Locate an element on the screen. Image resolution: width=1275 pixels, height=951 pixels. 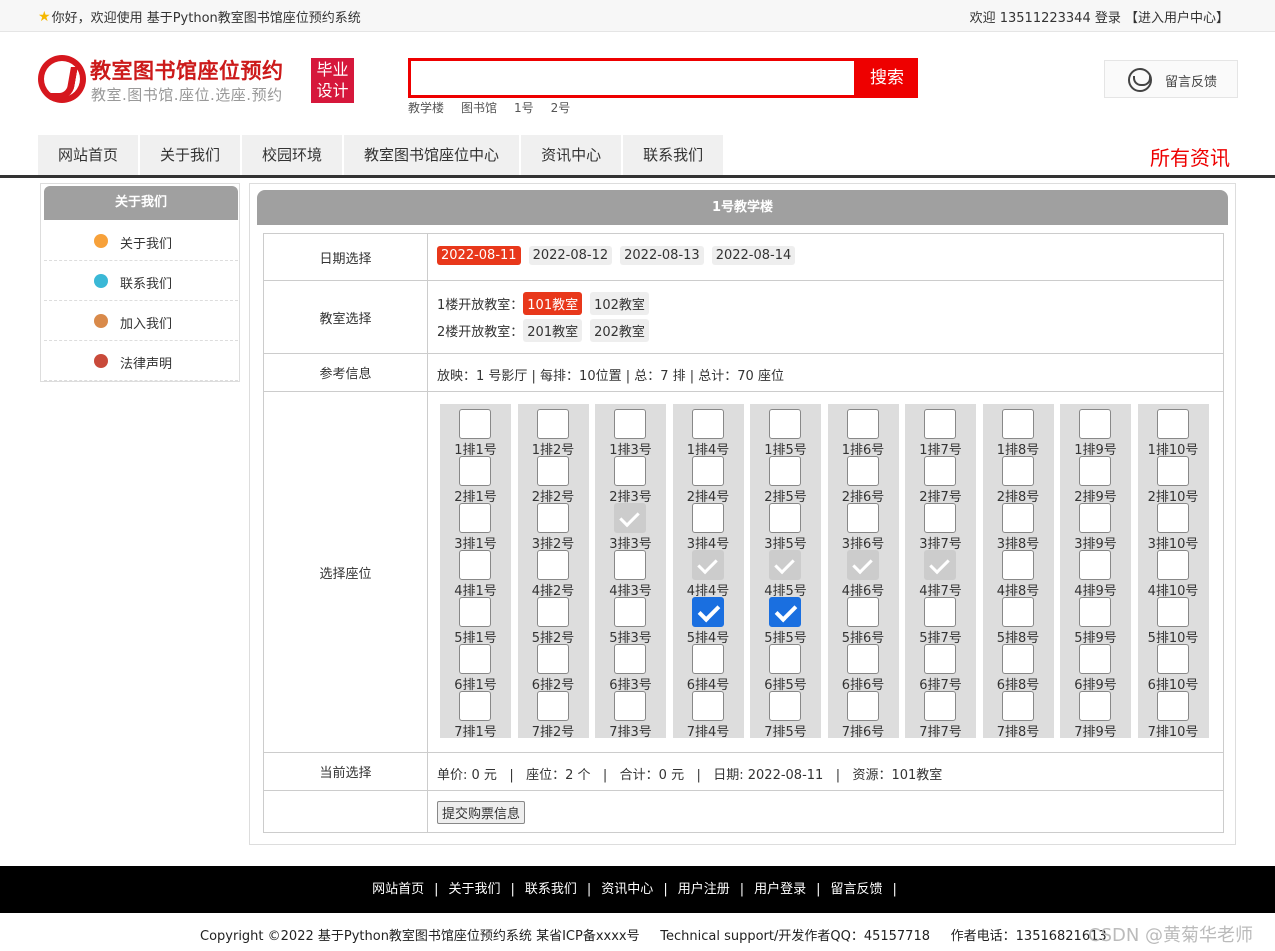
seat-checkbox-r2-c4 is located at coordinates (707, 471).